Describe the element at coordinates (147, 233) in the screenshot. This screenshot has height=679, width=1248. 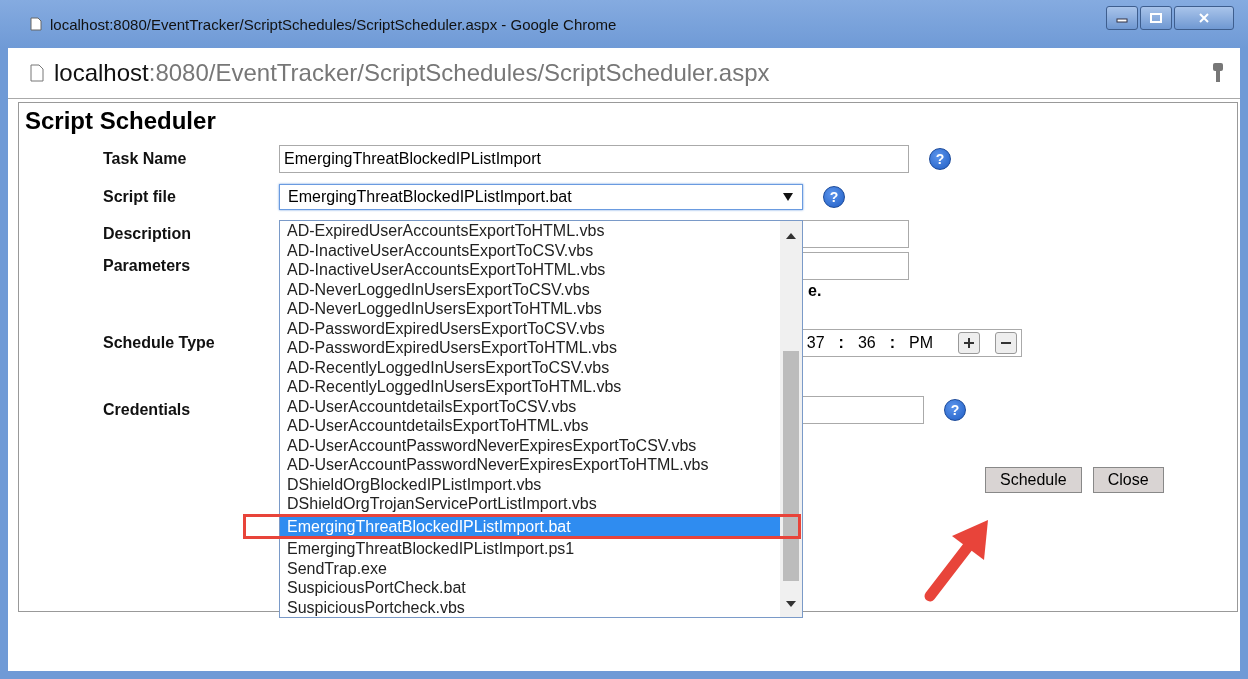
I see `field-label: Description` at that location.